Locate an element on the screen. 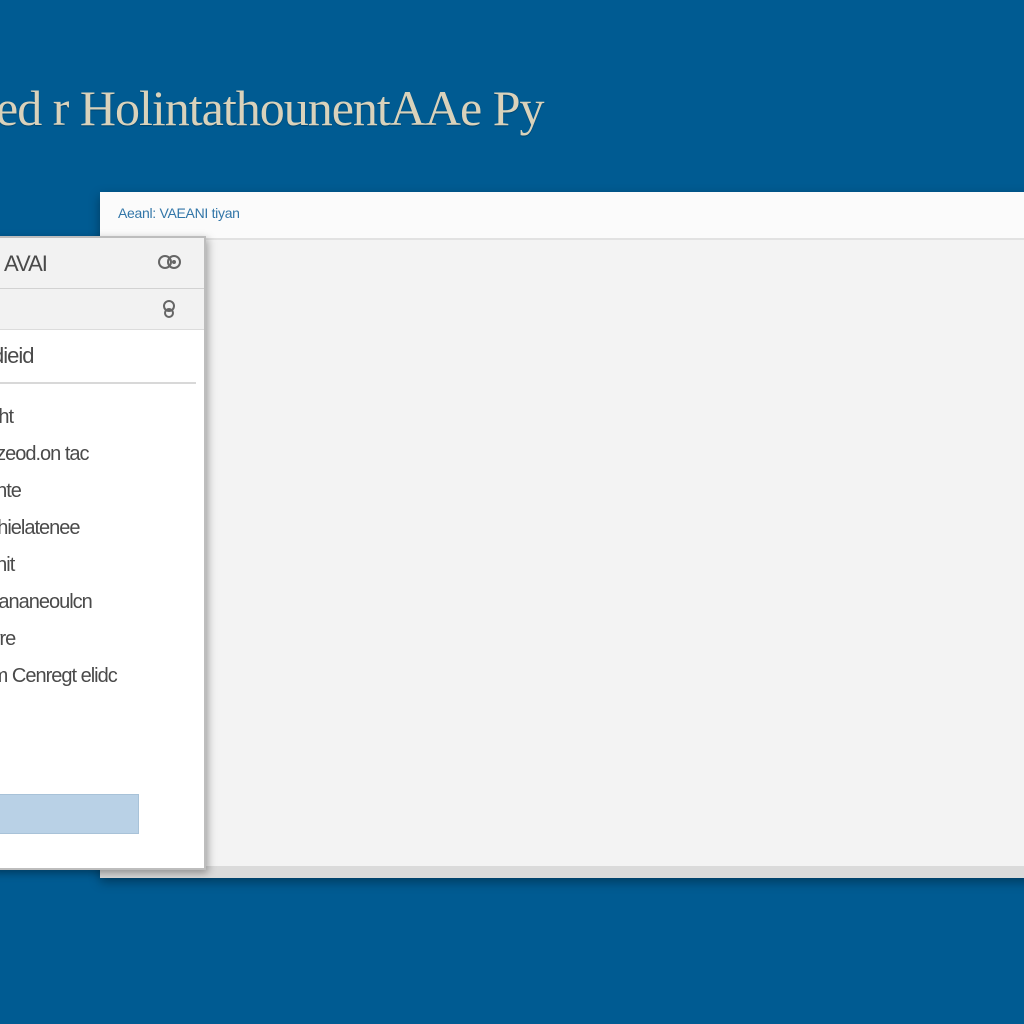 The height and width of the screenshot is (1024, 1024). list-item-label: wre is located at coordinates (8, 639).